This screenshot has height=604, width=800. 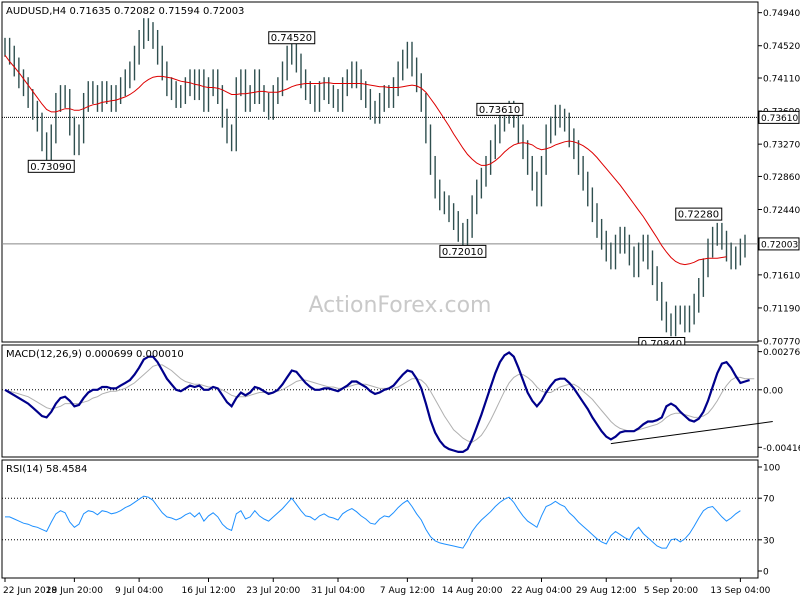 I want to click on watermark: ActionForex.com, so click(x=400, y=305).